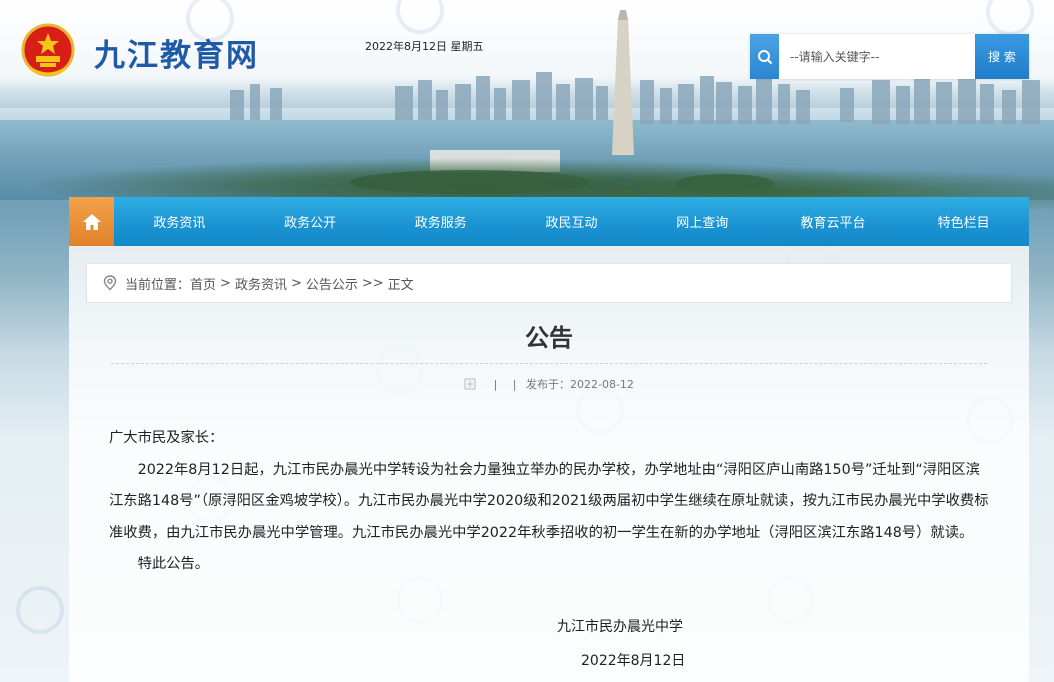  I want to click on signature-date: 2022年8月12日, so click(633, 661).